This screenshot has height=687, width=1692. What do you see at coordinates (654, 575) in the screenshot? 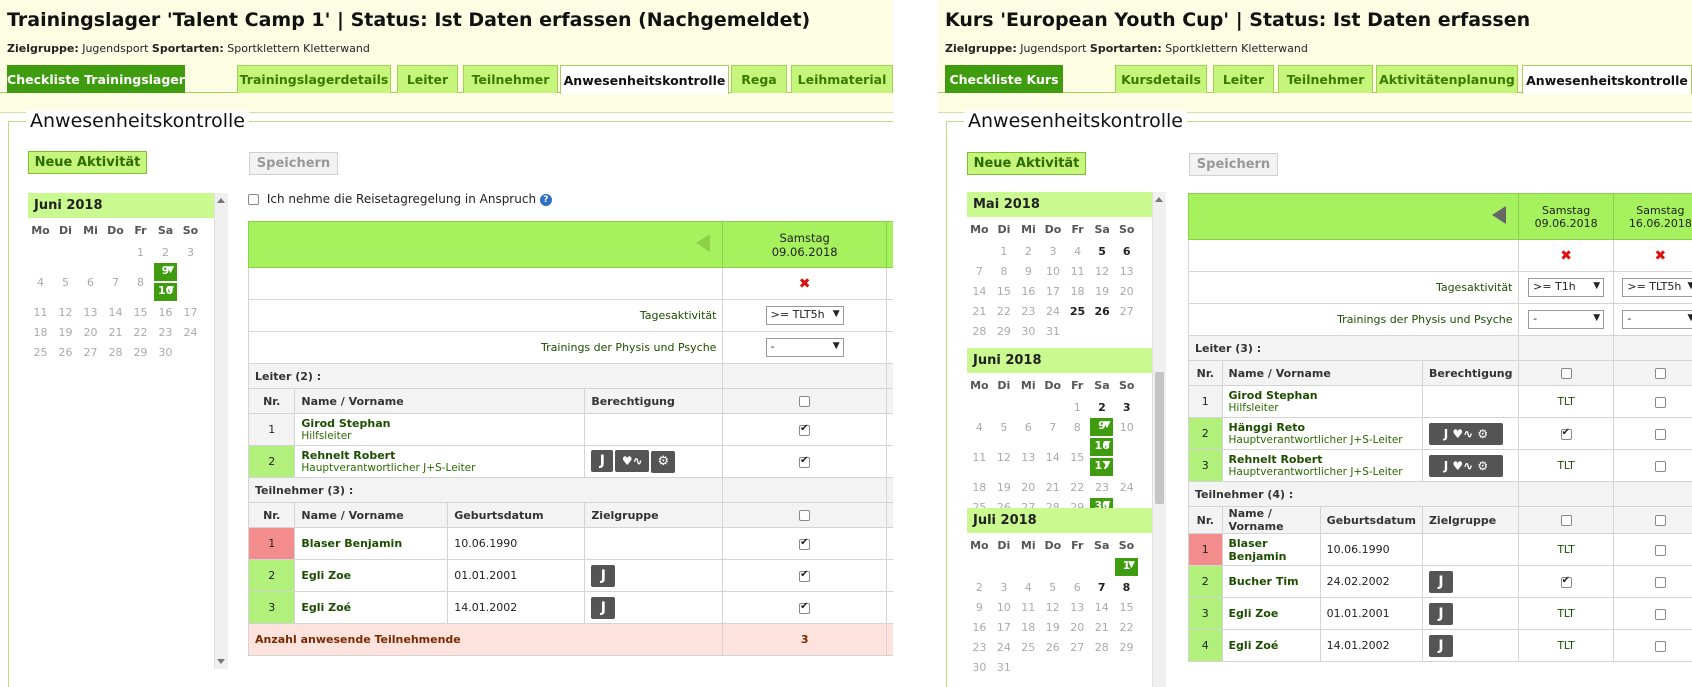
I see `zielgruppe-cell: J` at bounding box center [654, 575].